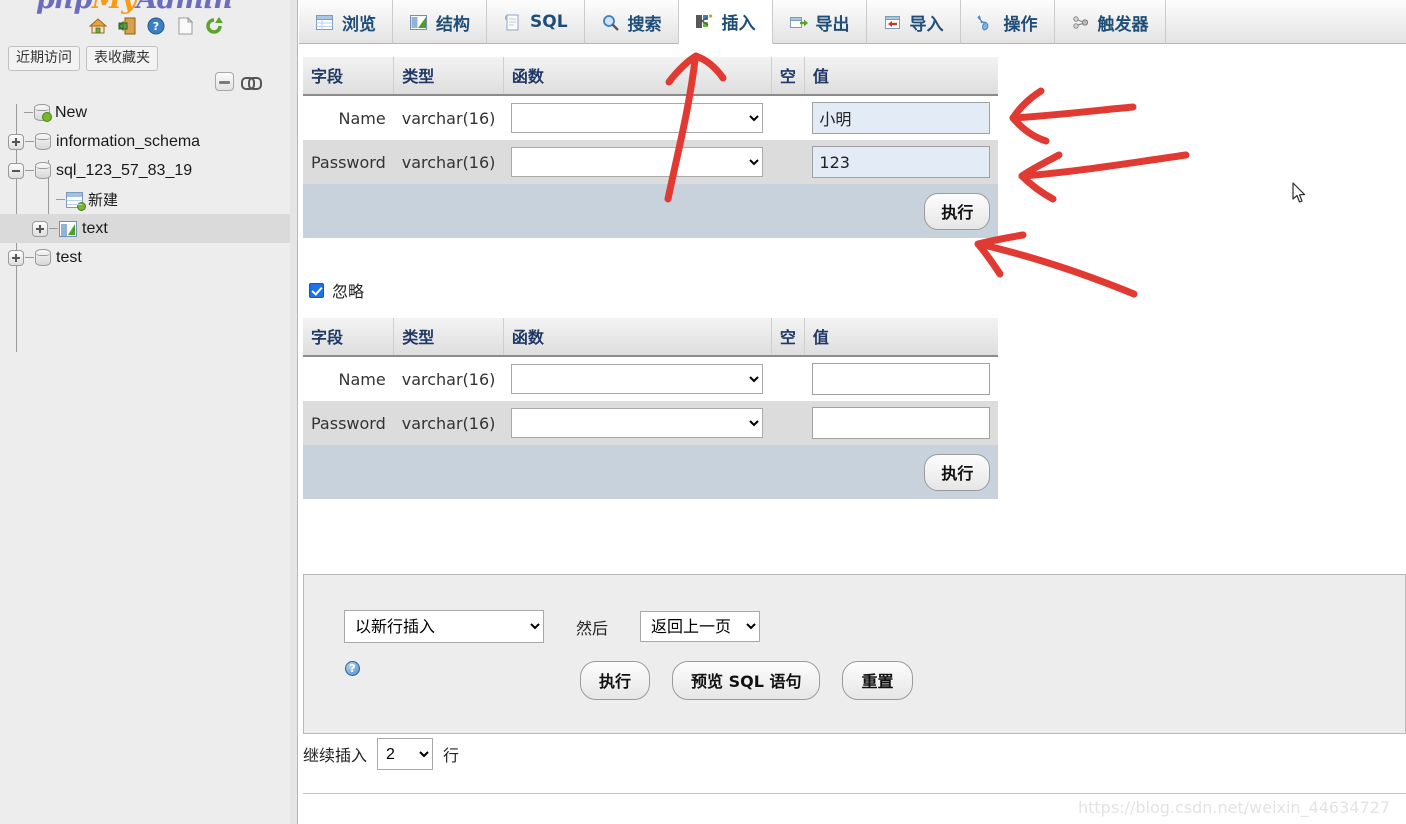  Describe the element at coordinates (348, 291) in the screenshot. I see `ignore-label: 忽略` at that location.